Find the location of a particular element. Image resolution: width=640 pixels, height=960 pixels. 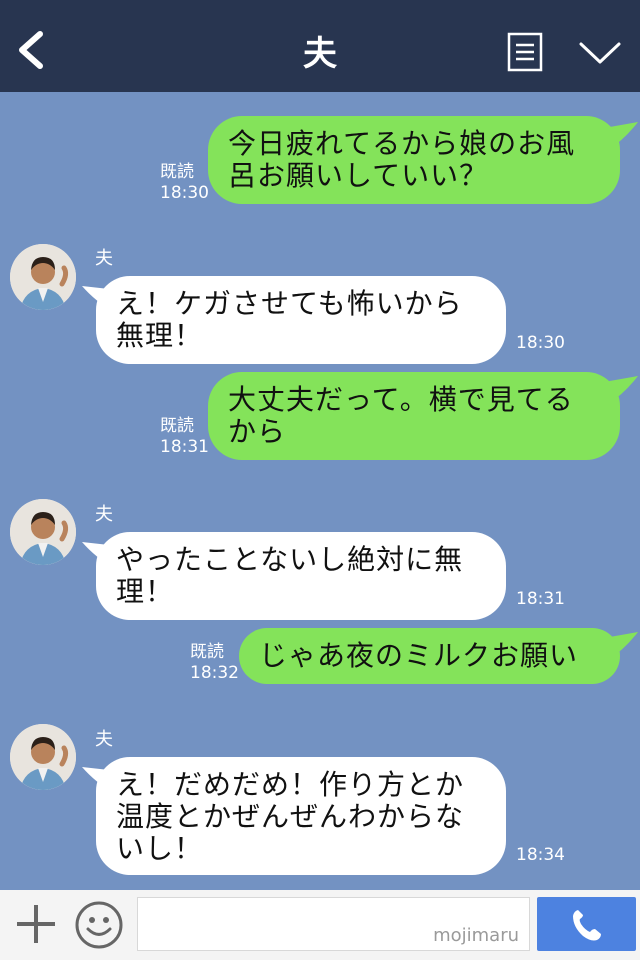

message-line: 呂お願いしていい？ is located at coordinates (358, 175).